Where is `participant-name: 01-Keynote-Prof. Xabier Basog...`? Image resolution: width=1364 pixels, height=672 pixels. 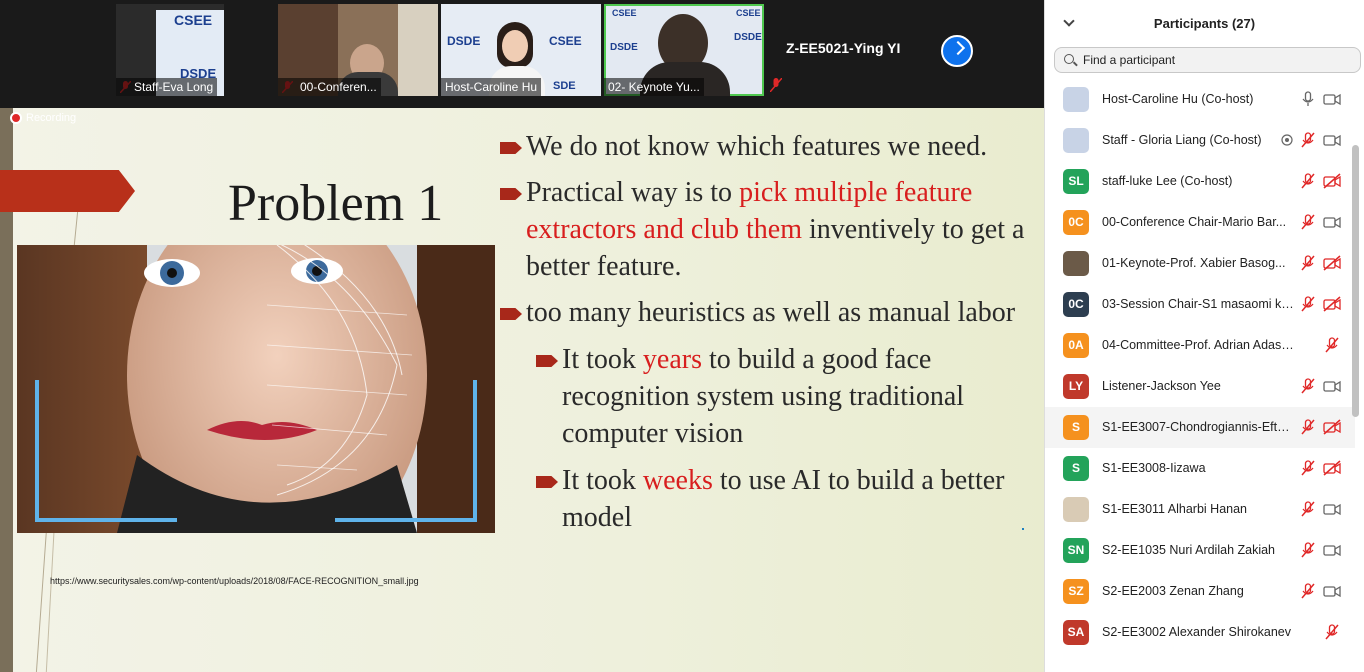 participant-name: 01-Keynote-Prof. Xabier Basog... is located at coordinates (1194, 263).